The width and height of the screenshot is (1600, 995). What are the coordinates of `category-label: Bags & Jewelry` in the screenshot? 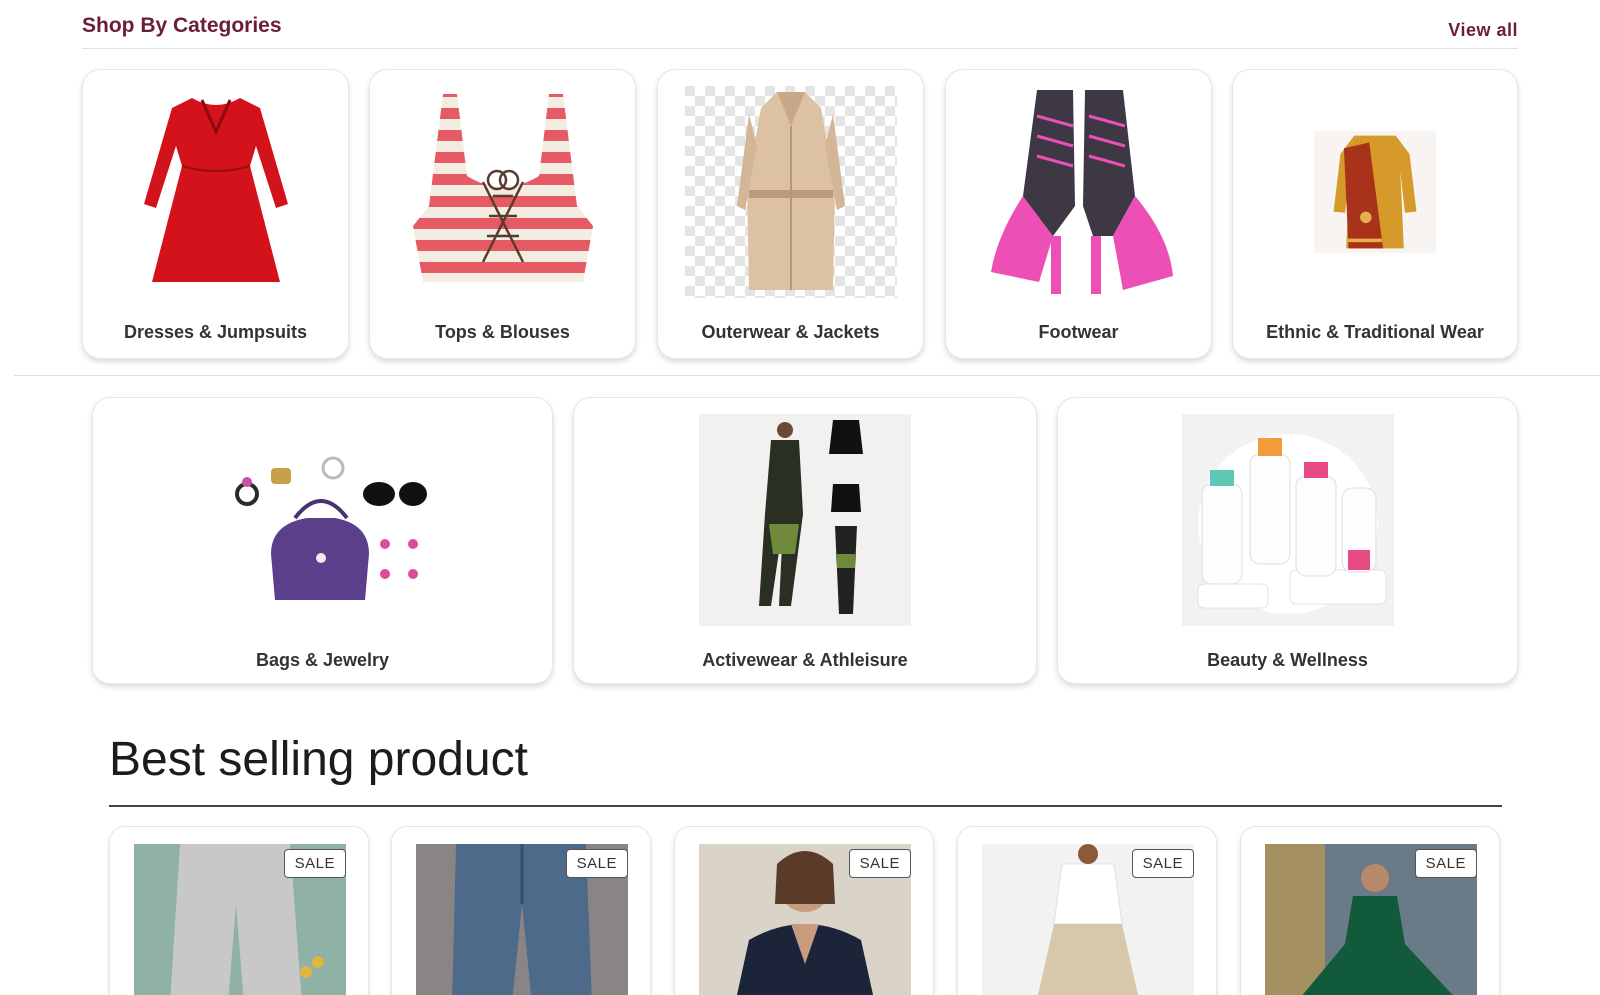 It's located at (322, 660).